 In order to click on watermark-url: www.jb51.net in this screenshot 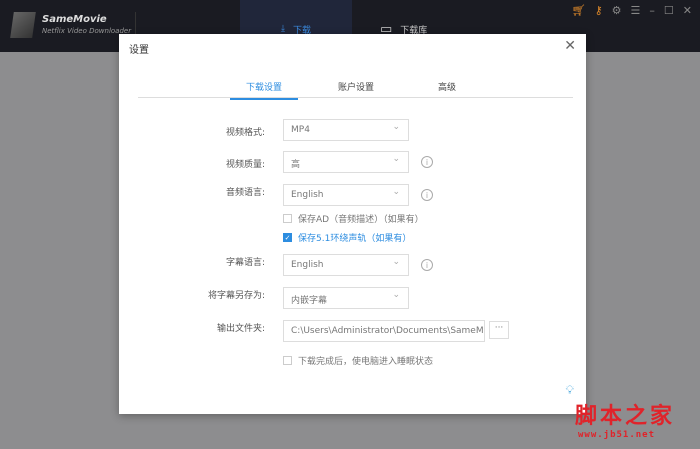, I will do `click(617, 435)`.